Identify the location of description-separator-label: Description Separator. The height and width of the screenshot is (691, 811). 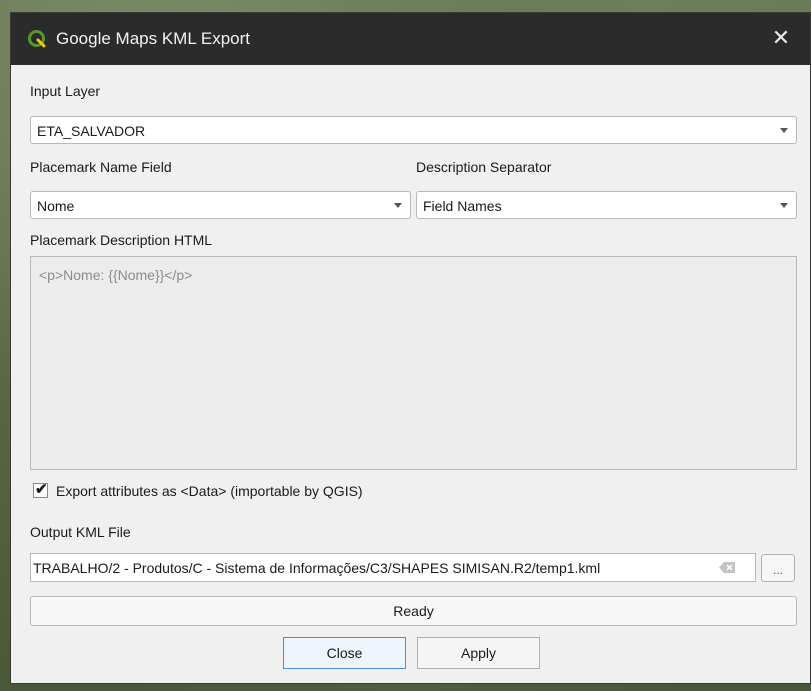
(484, 167).